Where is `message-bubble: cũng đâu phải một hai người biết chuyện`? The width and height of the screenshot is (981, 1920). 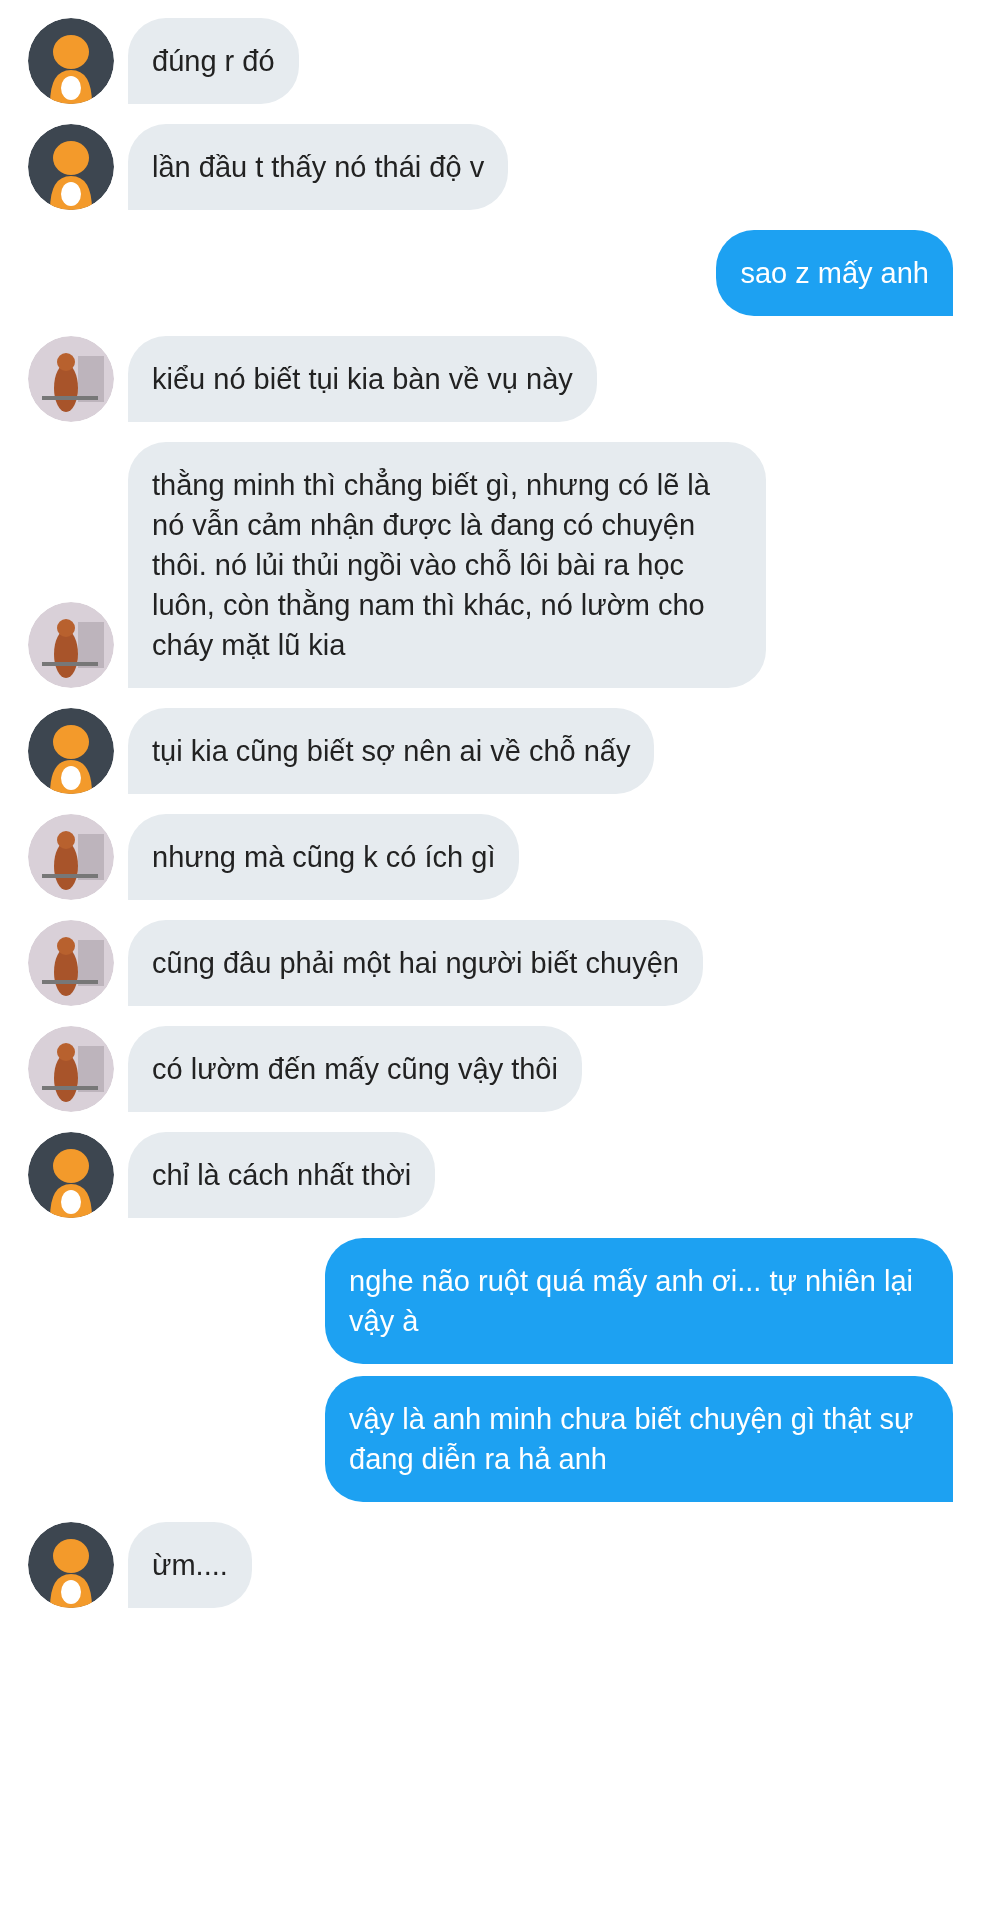
message-bubble: cũng đâu phải một hai người biết chuyện is located at coordinates (415, 963).